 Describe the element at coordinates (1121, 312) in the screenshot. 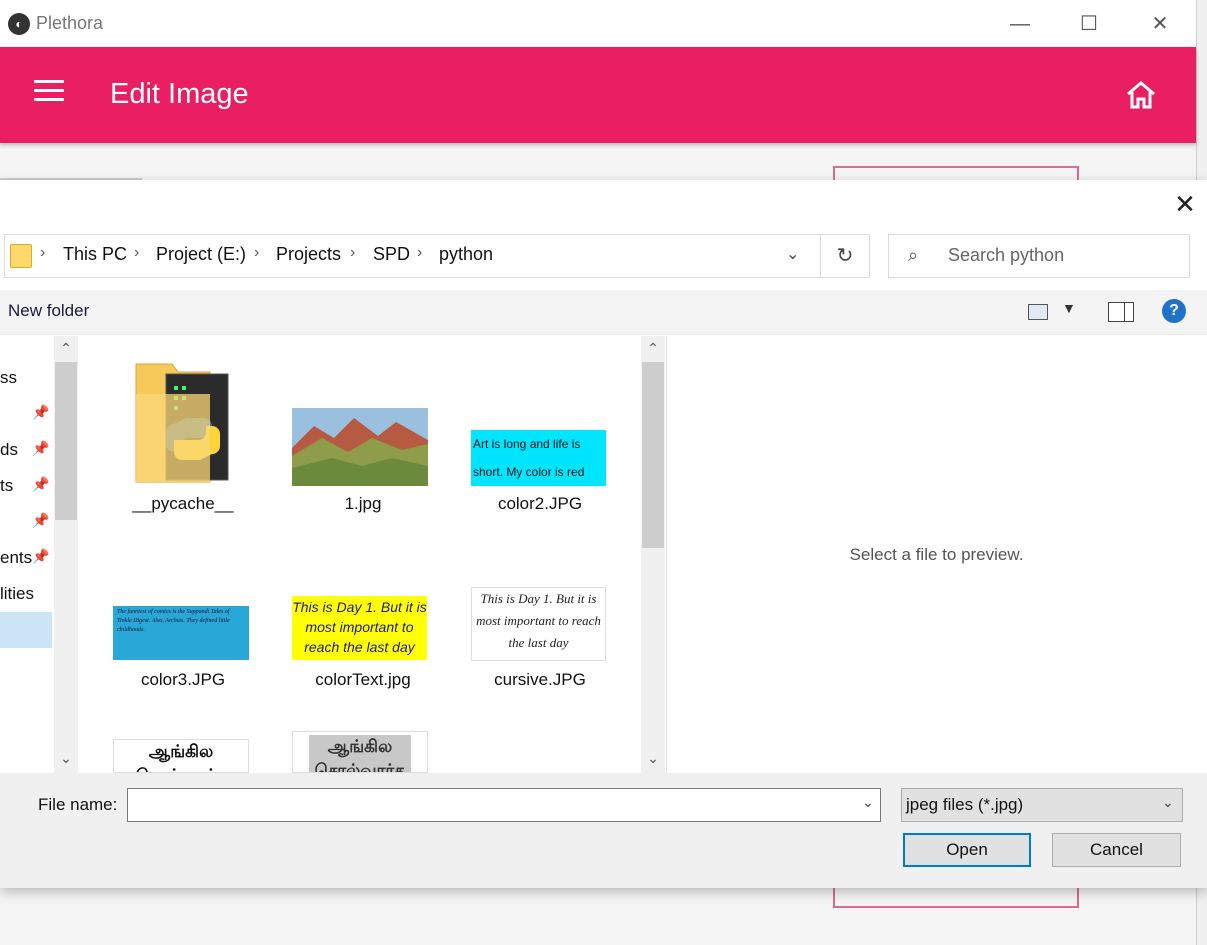

I see `preview-pane-icon` at that location.